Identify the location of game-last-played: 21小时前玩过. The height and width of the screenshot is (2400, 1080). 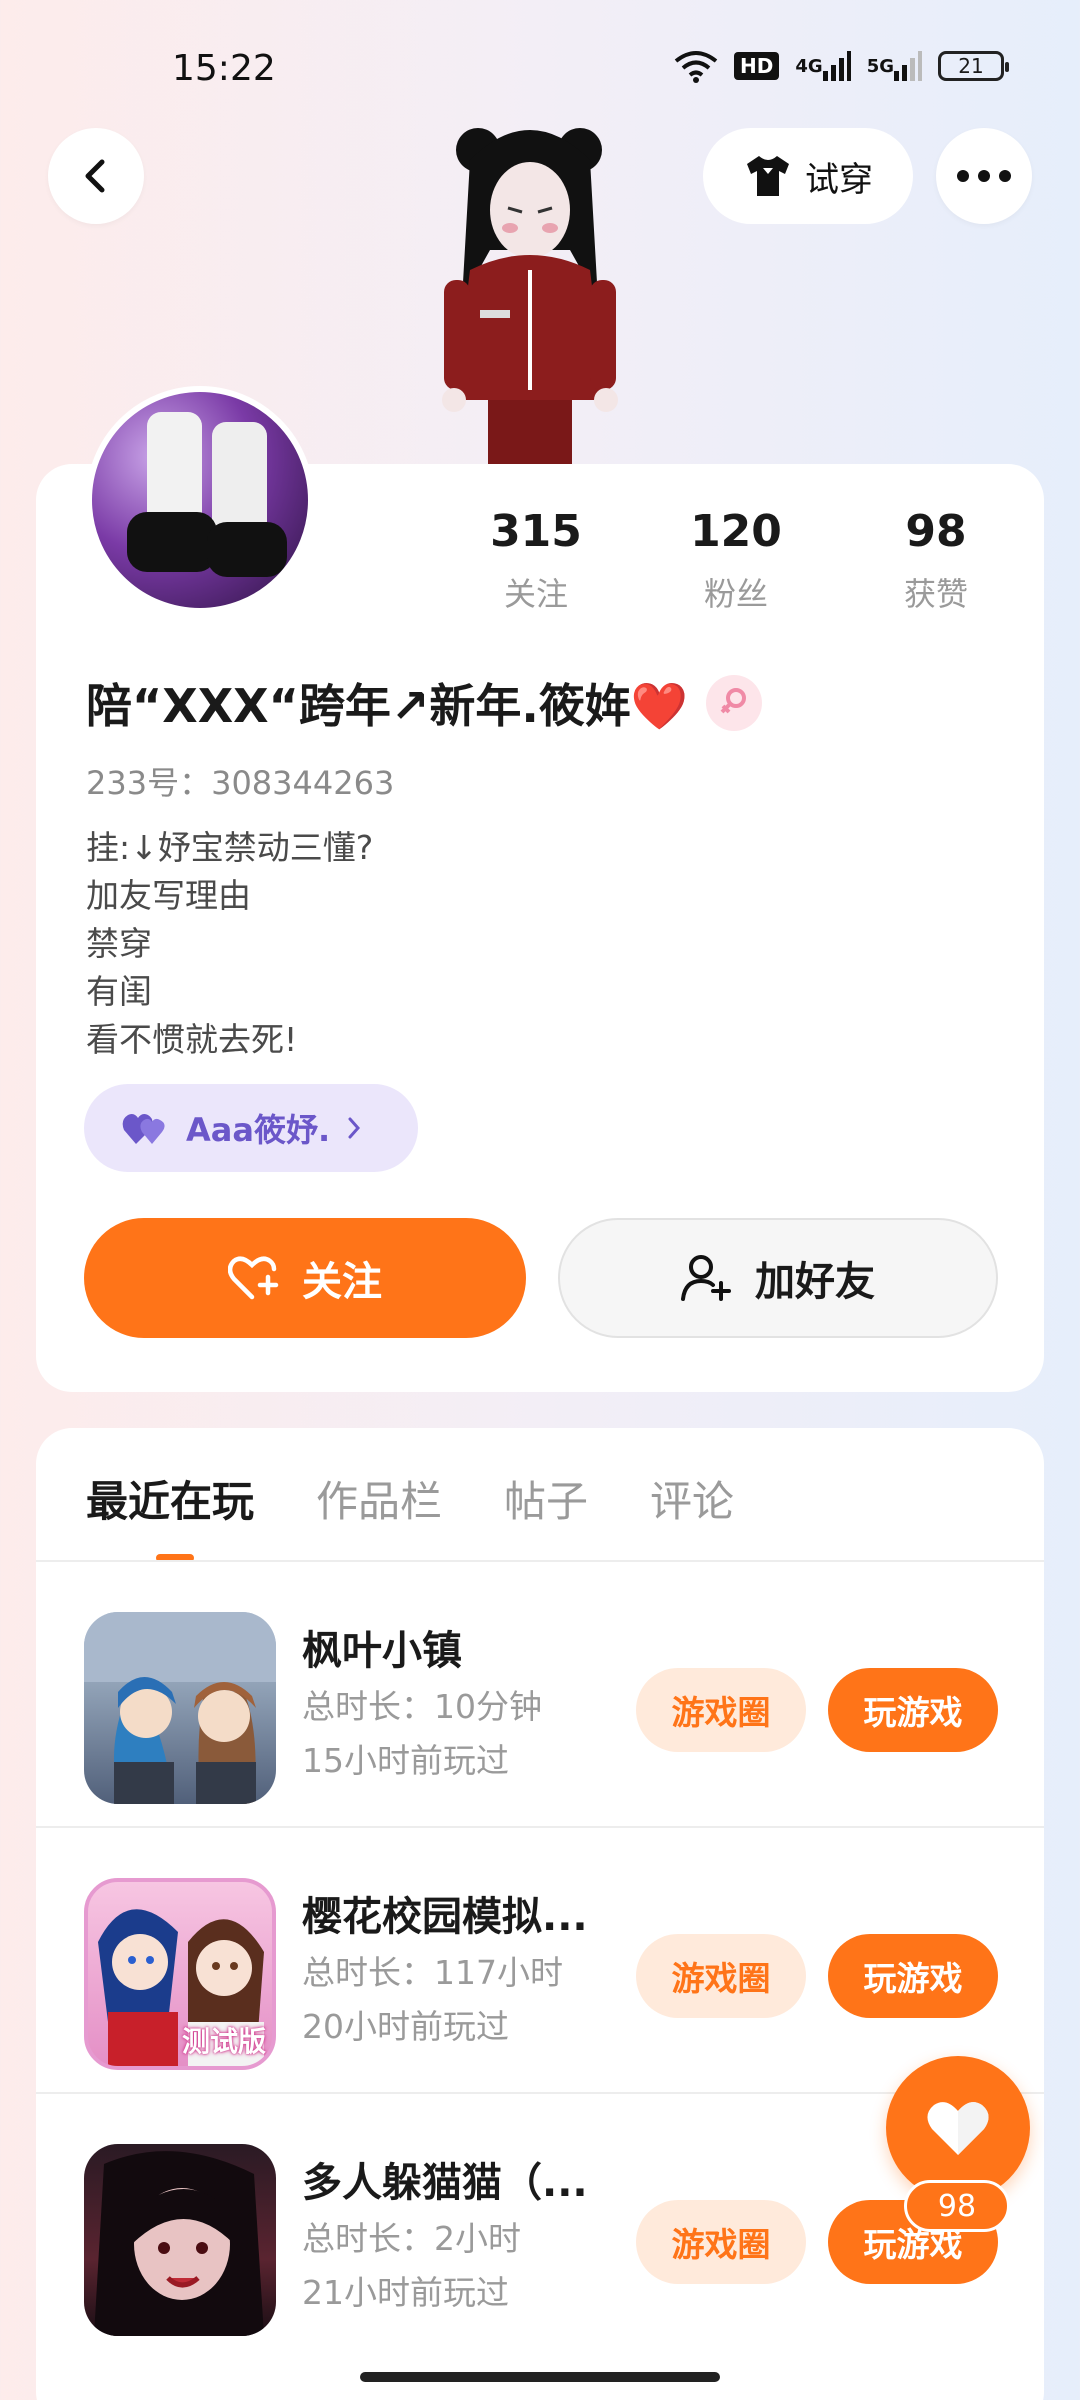
(405, 2292).